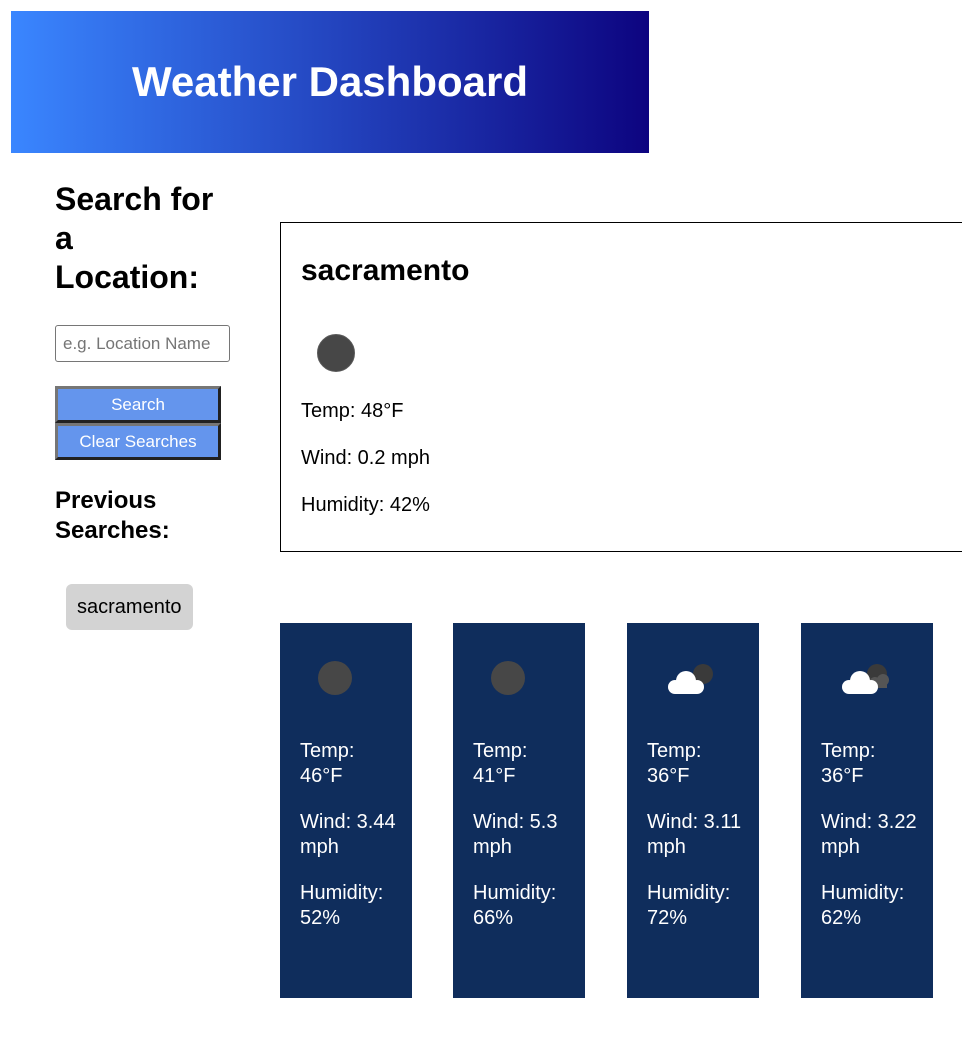 The height and width of the screenshot is (1046, 962). What do you see at coordinates (129, 607) in the screenshot?
I see `history-item-button: sacramento` at bounding box center [129, 607].